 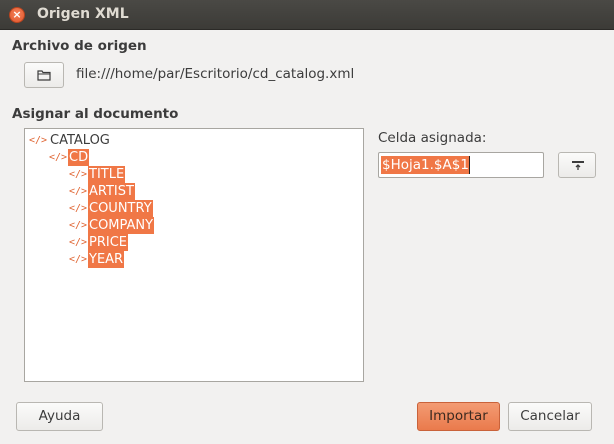 What do you see at coordinates (106, 259) in the screenshot?
I see `tree-node-label: YEAR` at bounding box center [106, 259].